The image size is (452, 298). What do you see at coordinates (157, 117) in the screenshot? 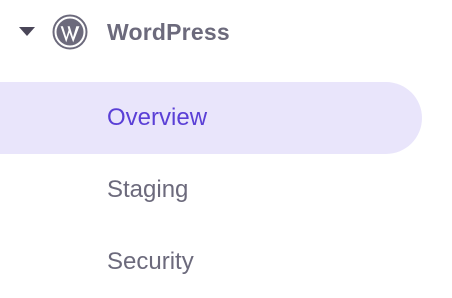
I see `nav-item-label: Overview` at bounding box center [157, 117].